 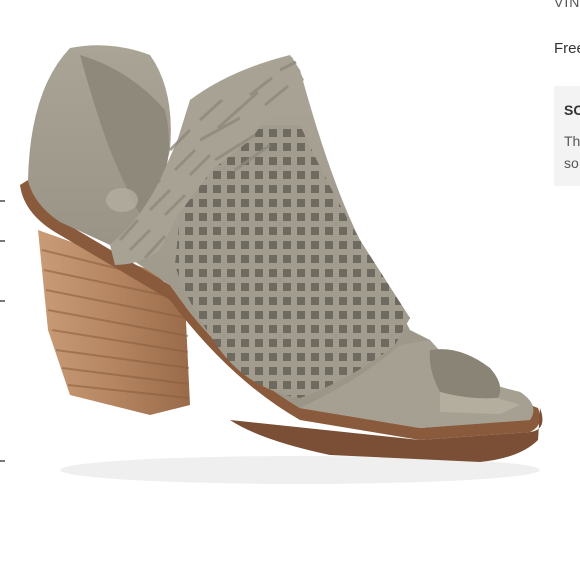 I want to click on thumbnail-strip, so click(x=4, y=330).